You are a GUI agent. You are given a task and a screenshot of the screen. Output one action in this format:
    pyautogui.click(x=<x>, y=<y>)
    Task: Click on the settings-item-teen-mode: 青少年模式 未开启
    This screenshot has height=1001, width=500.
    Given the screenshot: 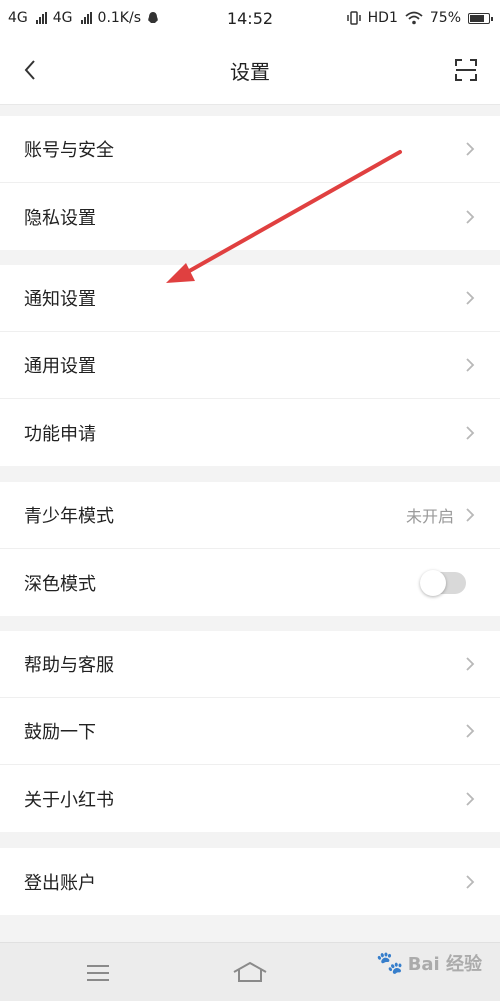 What is the action you would take?
    pyautogui.click(x=250, y=515)
    